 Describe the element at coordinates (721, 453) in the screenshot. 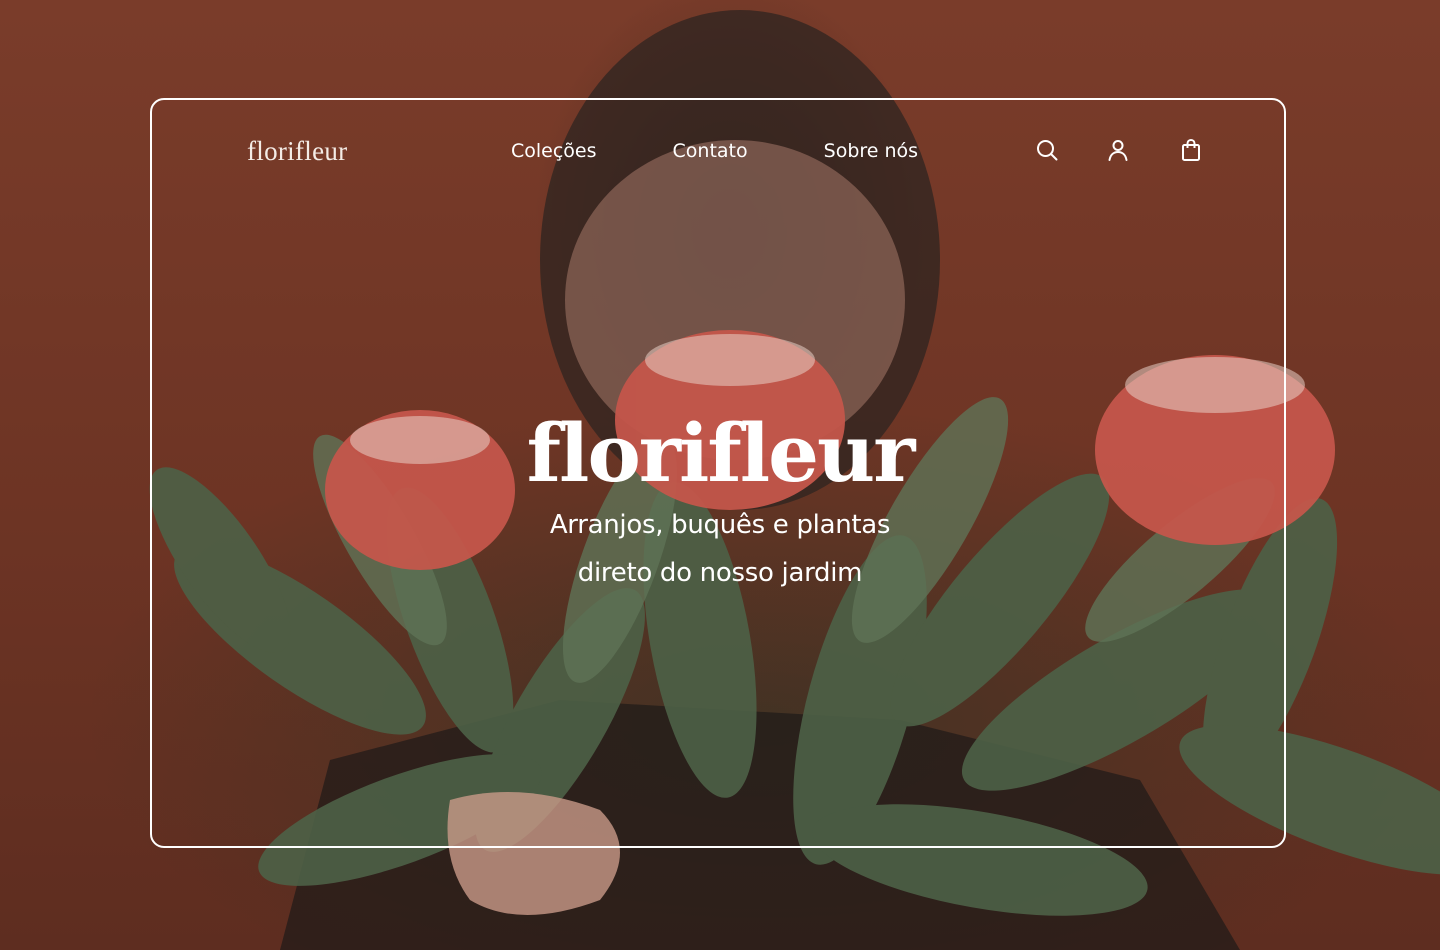

I see `hero-title: florifleur` at that location.